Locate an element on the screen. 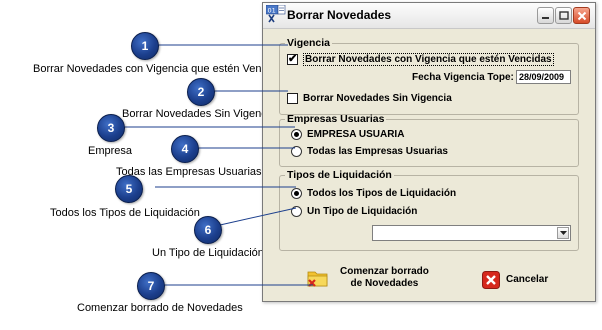 This screenshot has height=330, width=602. callout-marker-5: 5 is located at coordinates (129, 189).